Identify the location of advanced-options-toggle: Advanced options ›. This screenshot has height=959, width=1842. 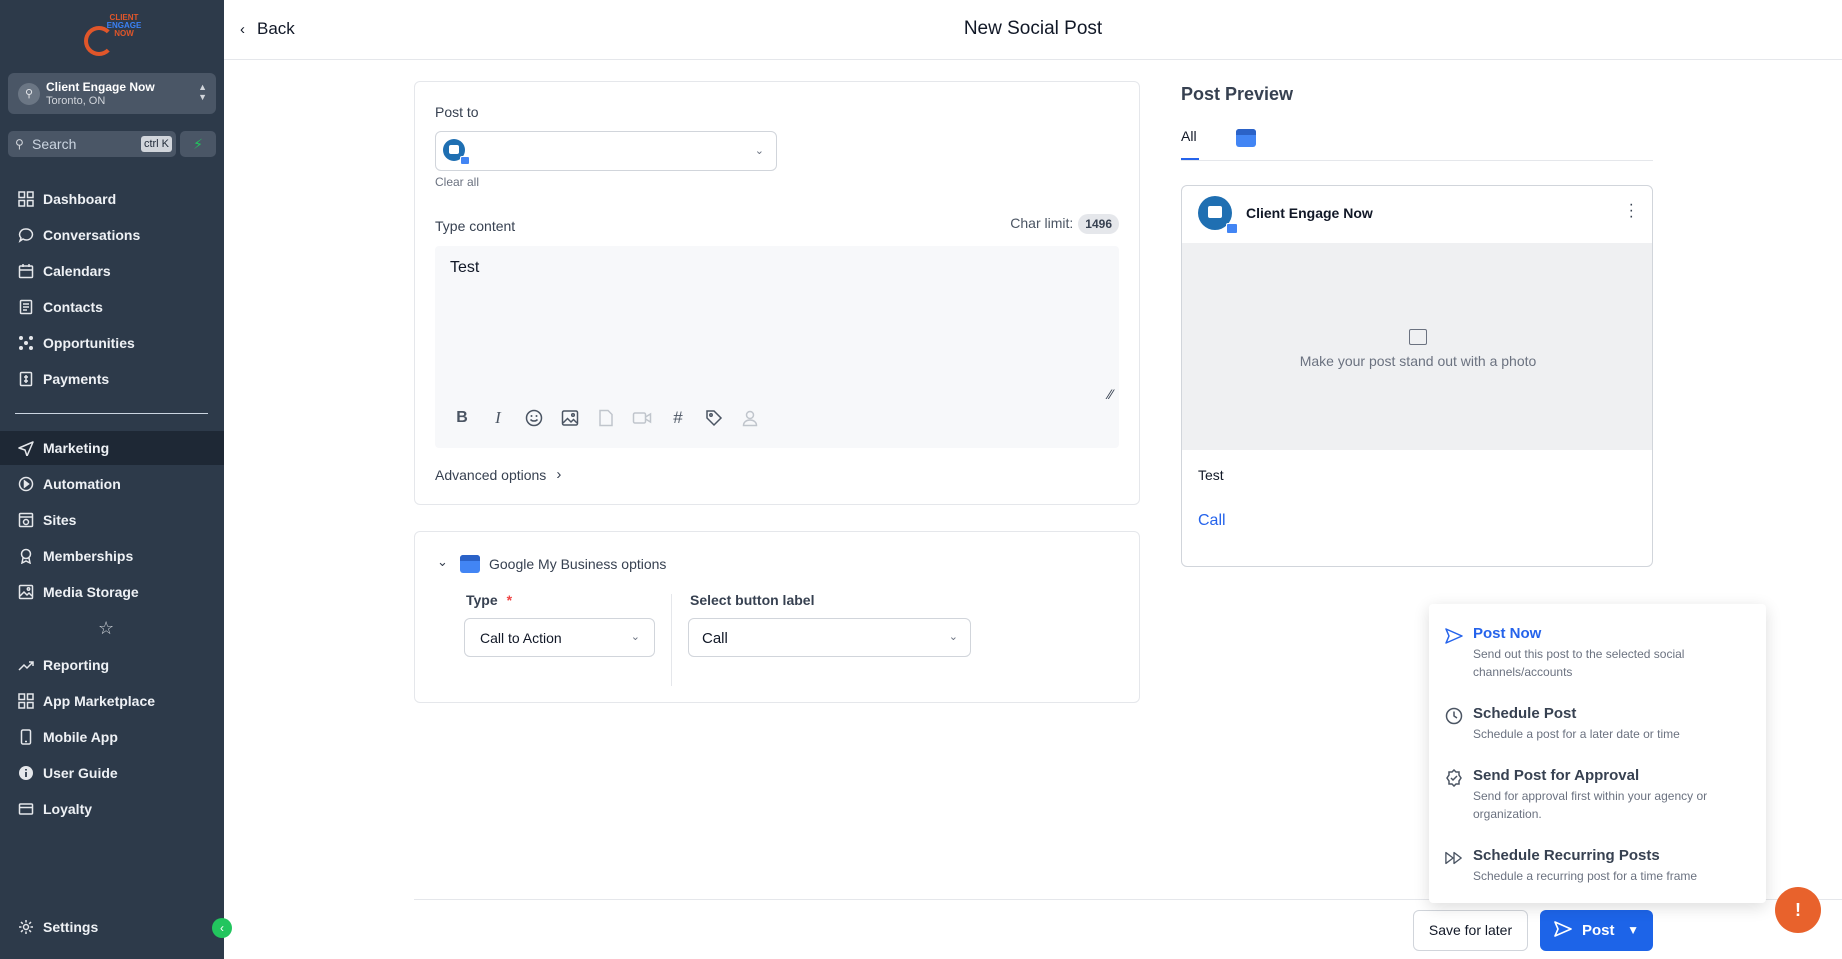
(498, 474).